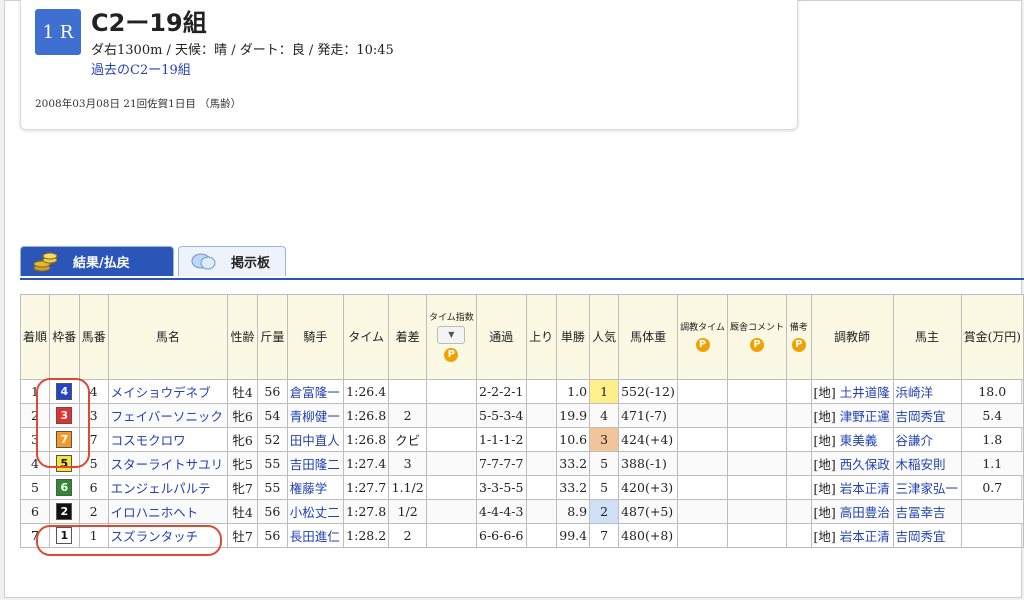 The height and width of the screenshot is (600, 1024). Describe the element at coordinates (315, 487) in the screenshot. I see `jockey-link: 権藤学` at that location.